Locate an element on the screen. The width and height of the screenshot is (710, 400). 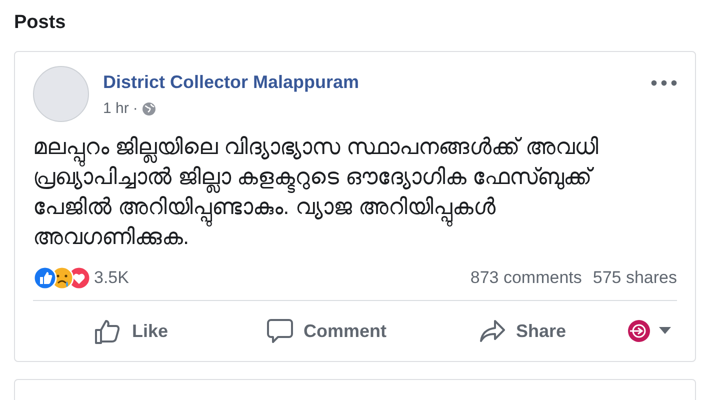
caret-icon is located at coordinates (665, 331).